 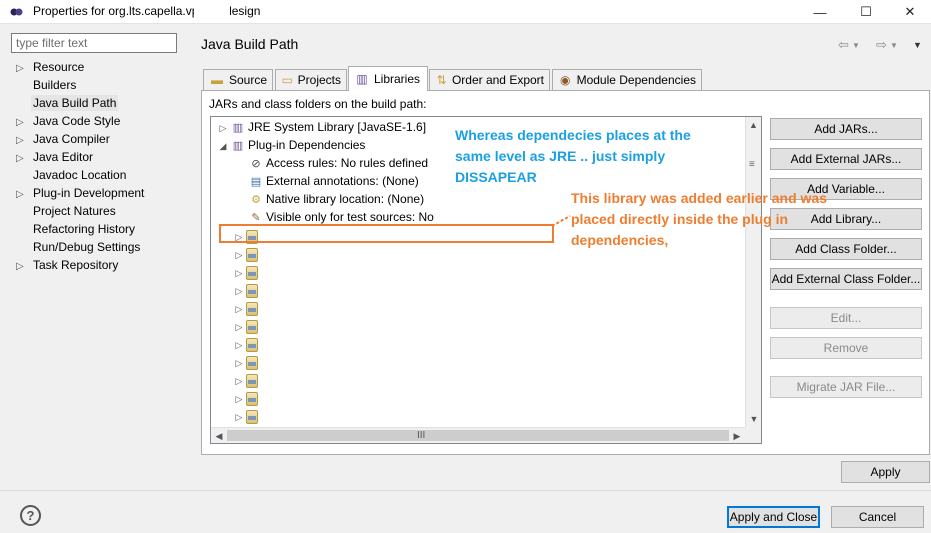 What do you see at coordinates (287, 80) in the screenshot?
I see `projects-icon: ▭` at bounding box center [287, 80].